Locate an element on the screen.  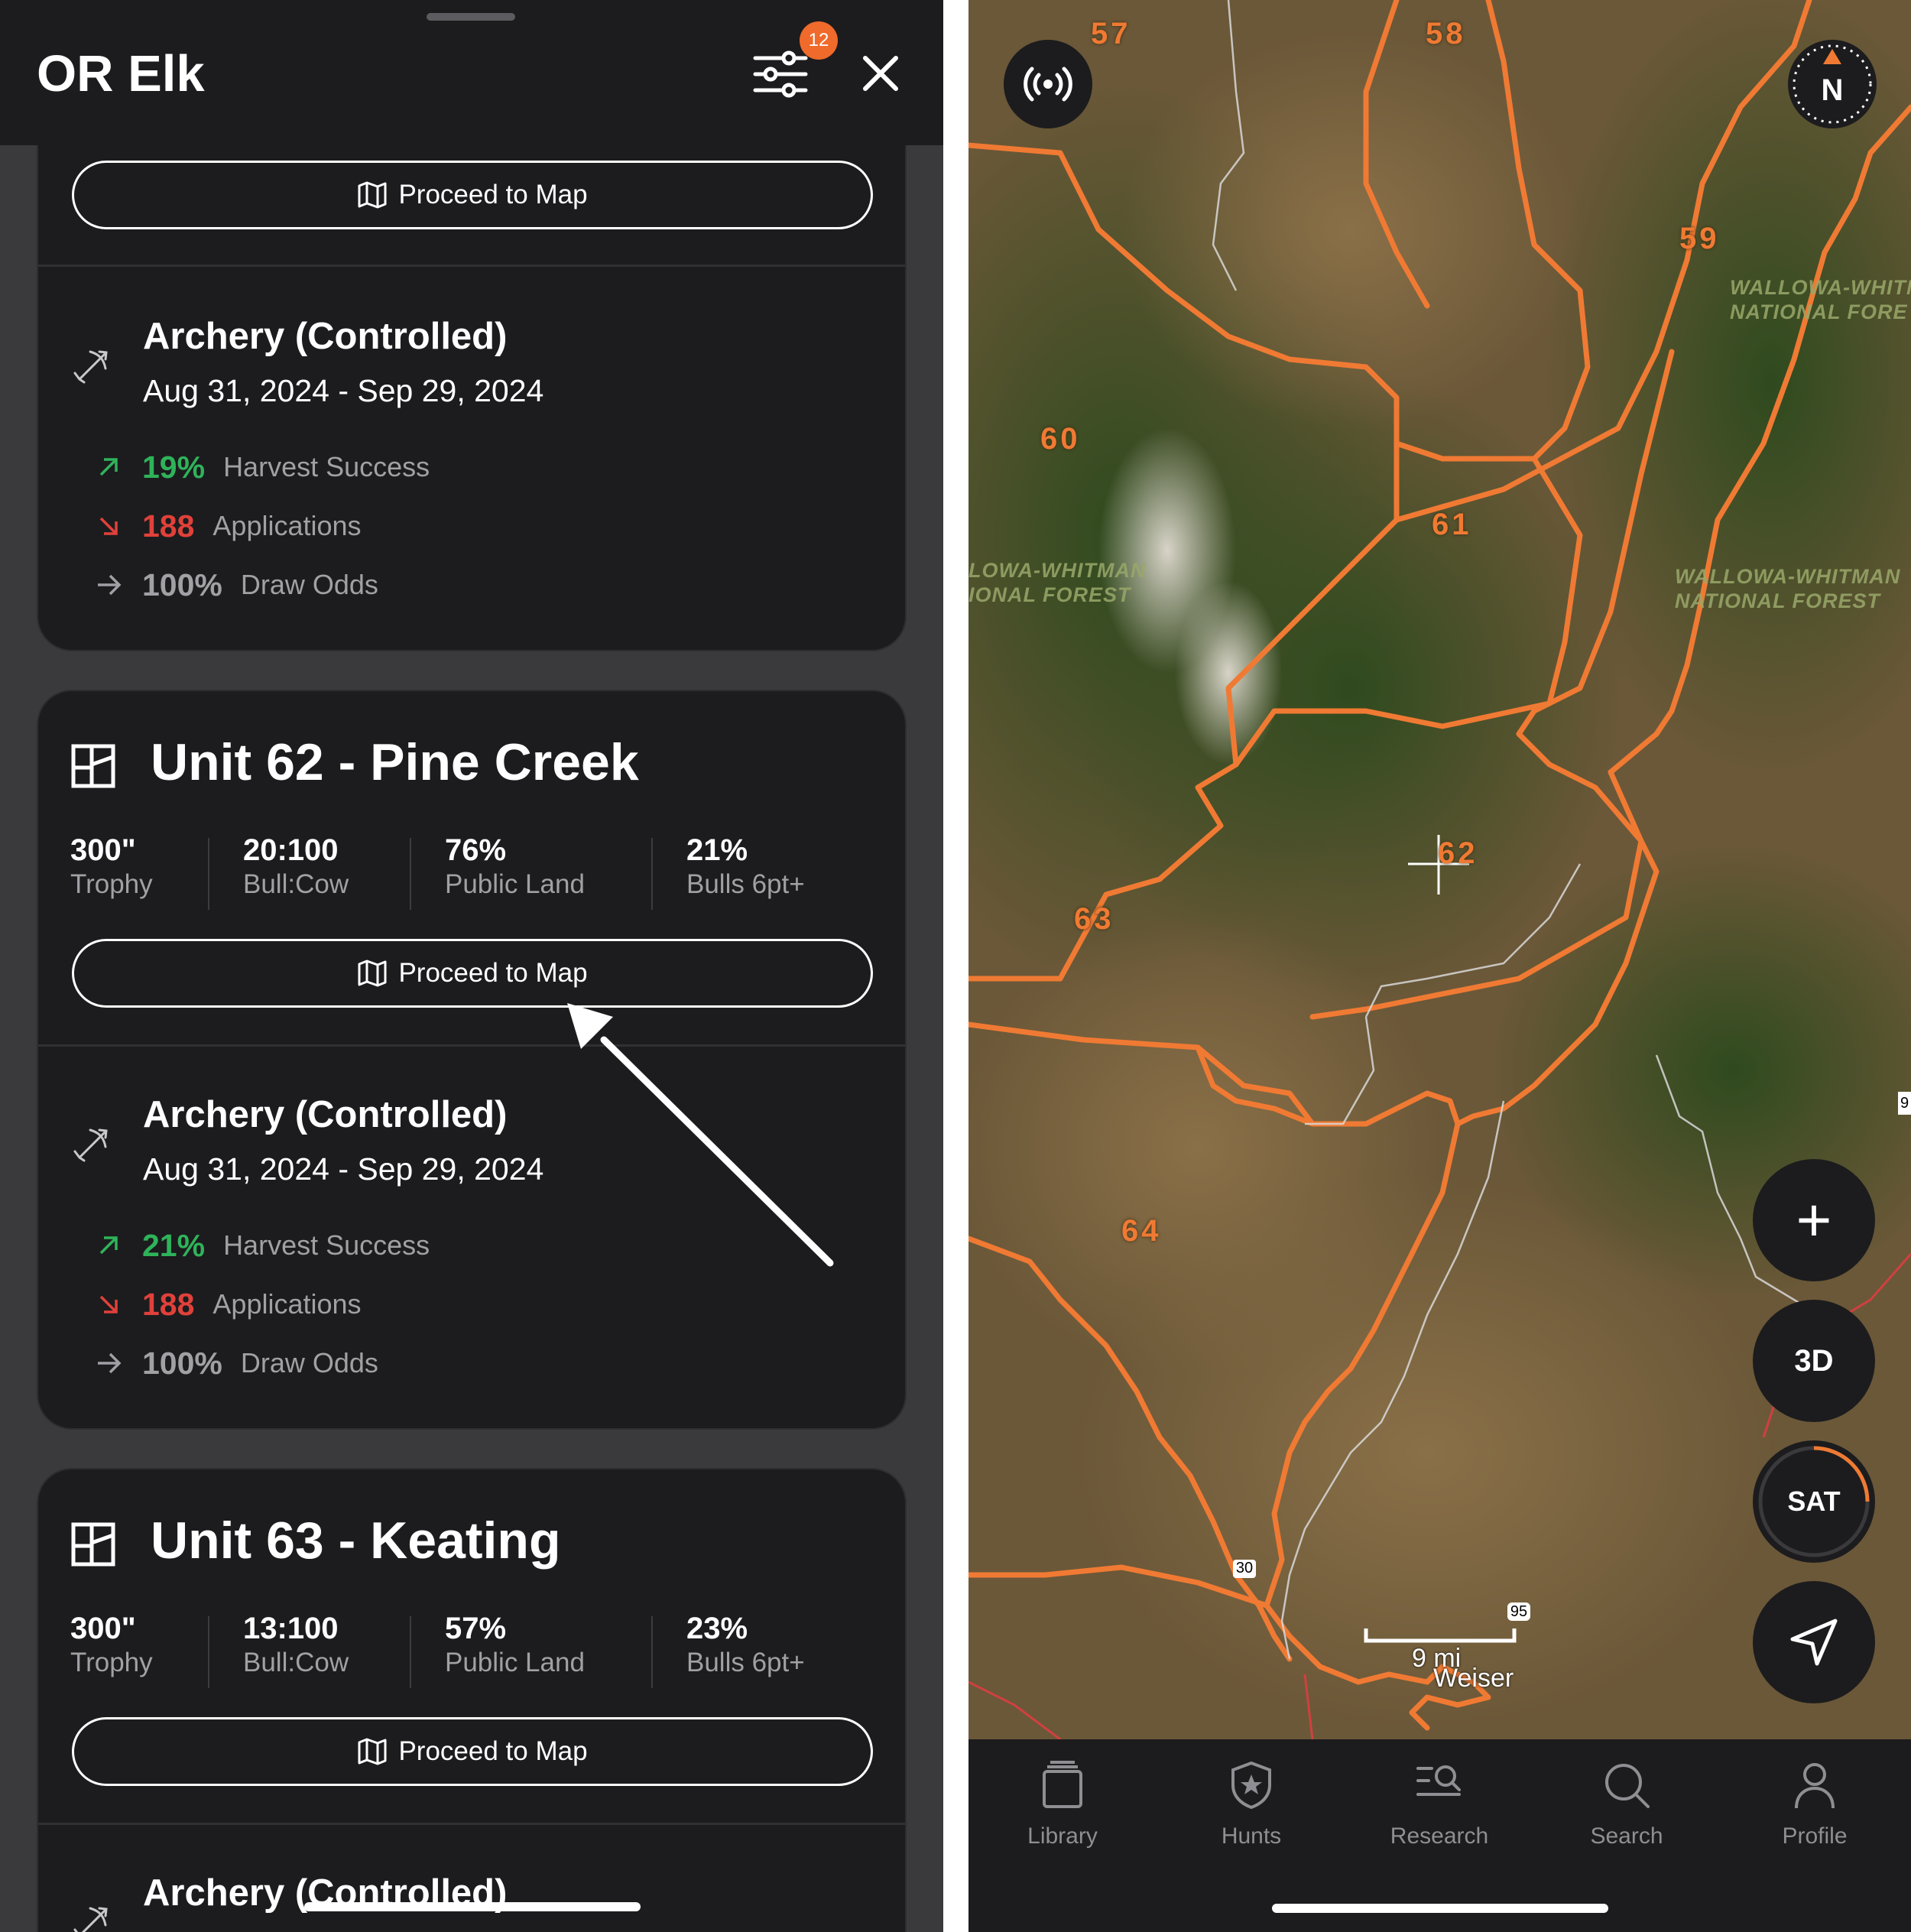
unit-label-62: 62 is located at coordinates (1458, 853).